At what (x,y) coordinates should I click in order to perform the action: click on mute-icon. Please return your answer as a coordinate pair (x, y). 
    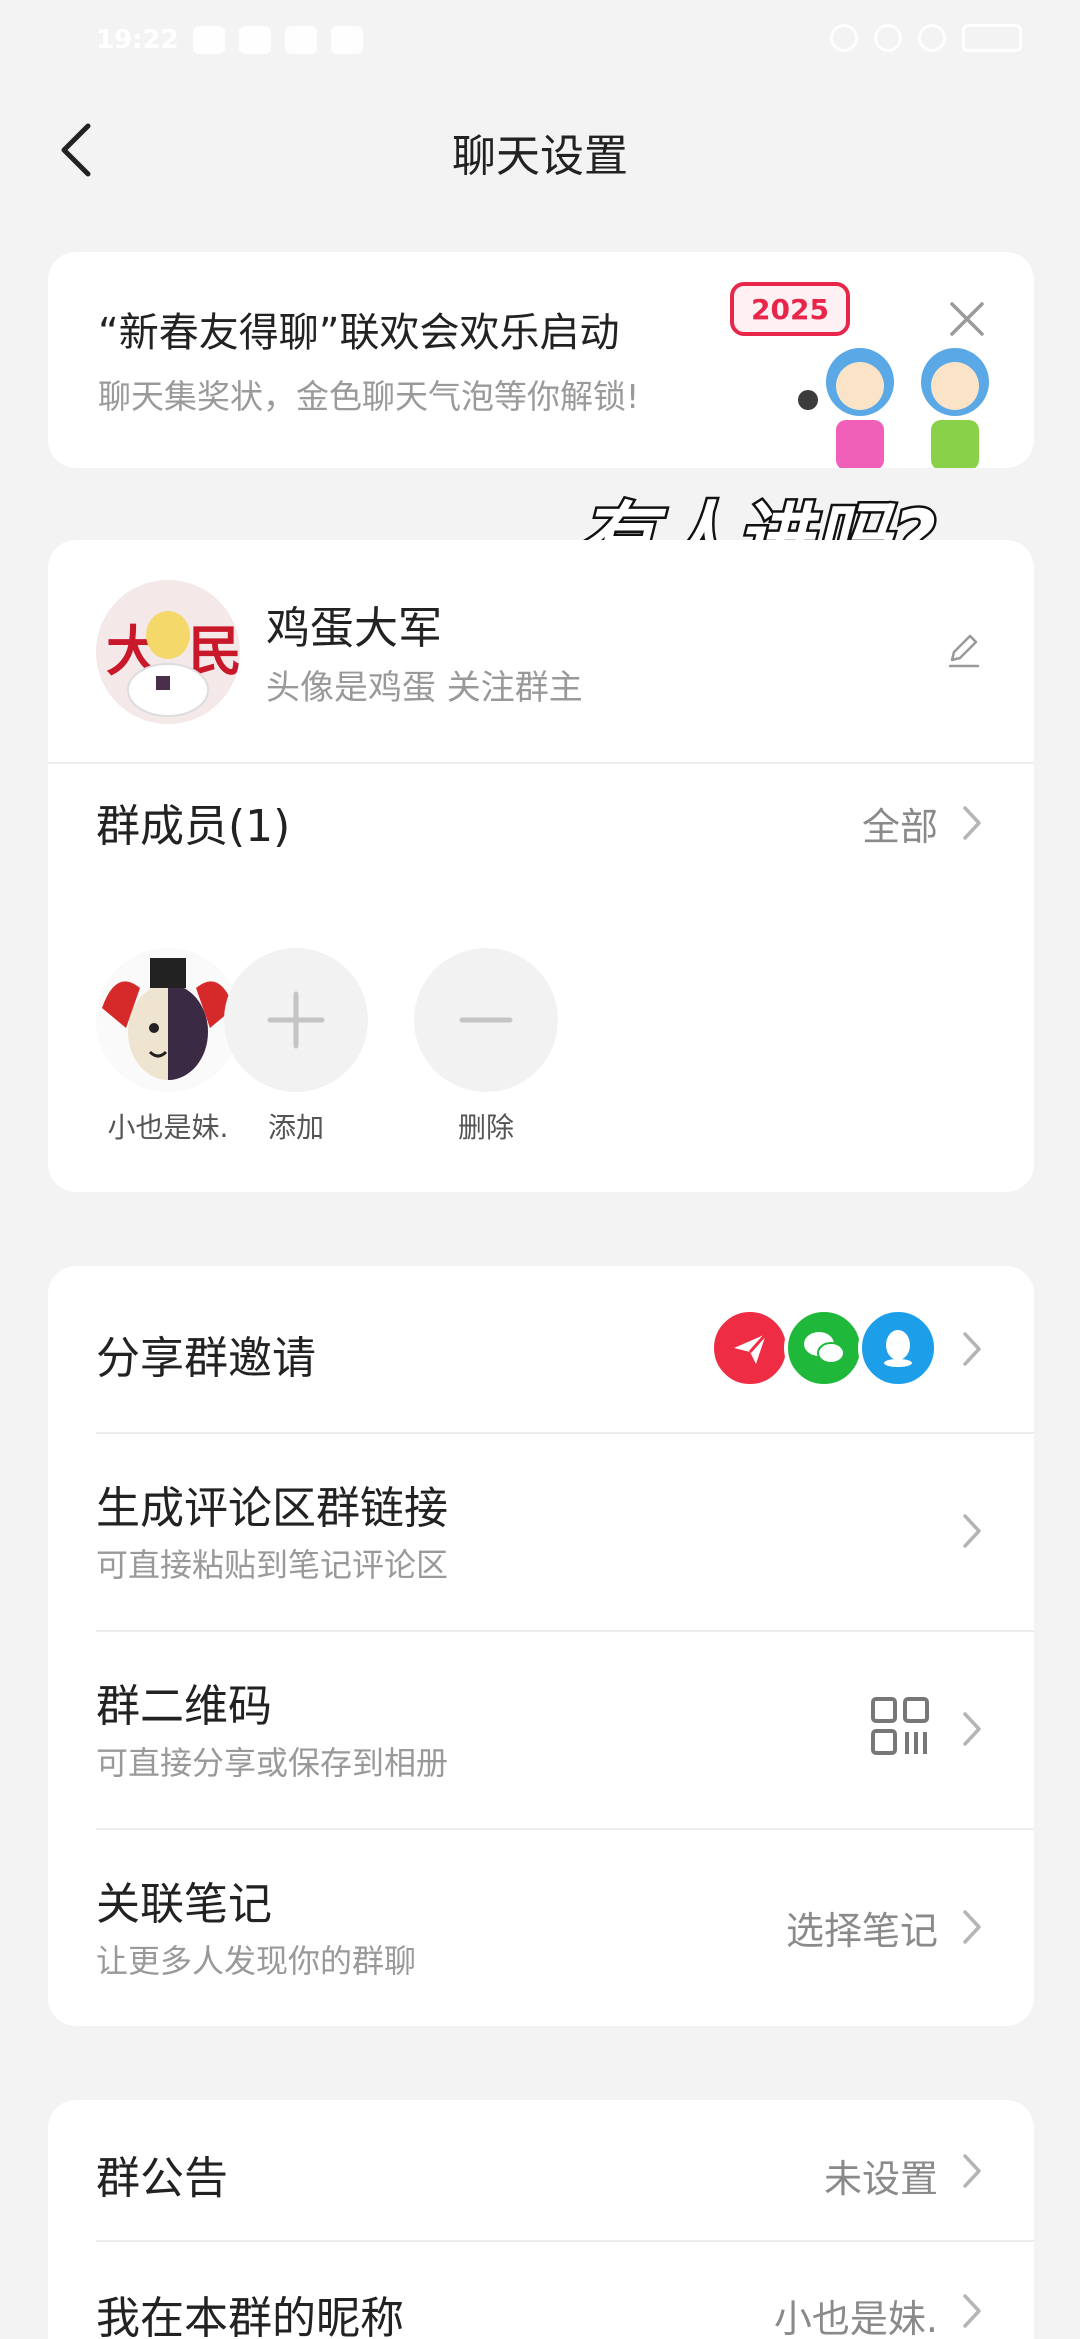
    Looking at the image, I should click on (844, 38).